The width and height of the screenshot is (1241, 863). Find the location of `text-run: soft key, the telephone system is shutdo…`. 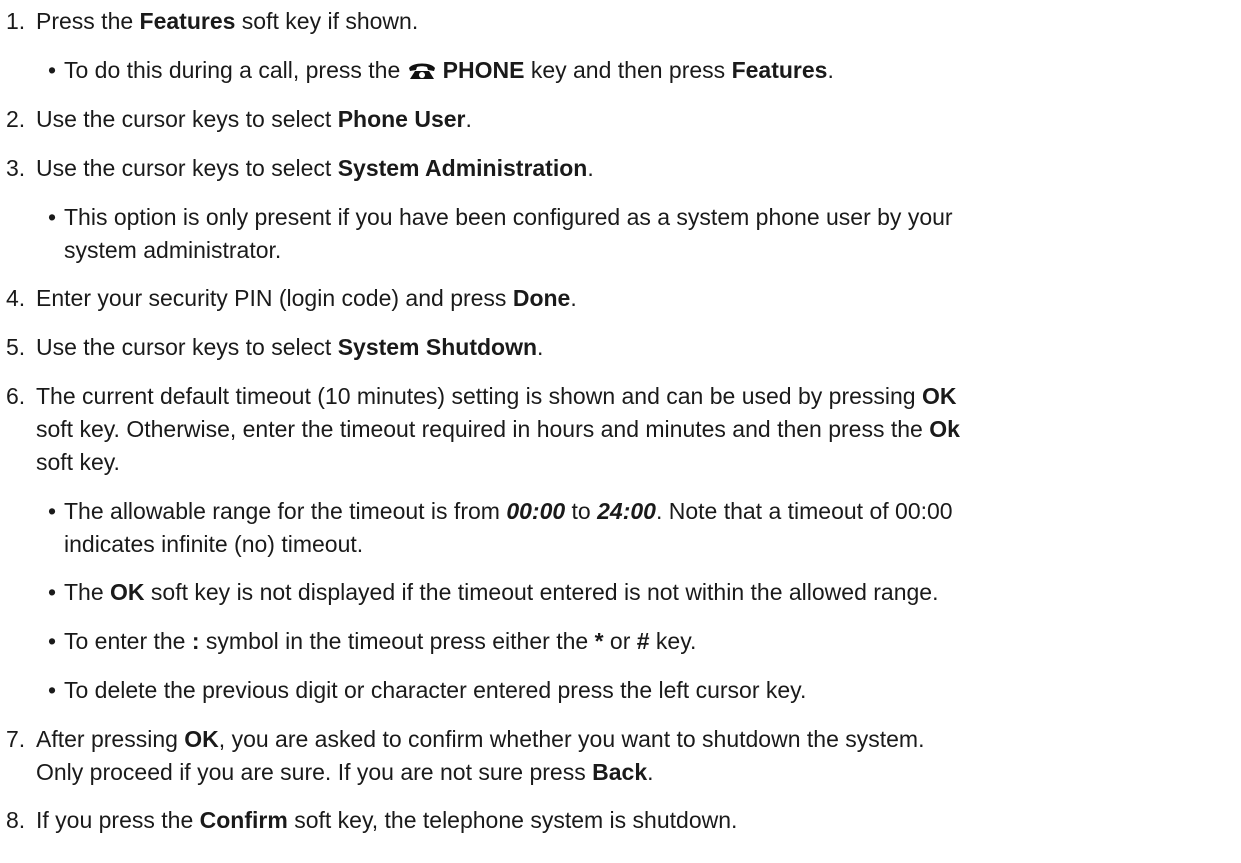

text-run: soft key, the telephone system is shutdo… is located at coordinates (512, 820).